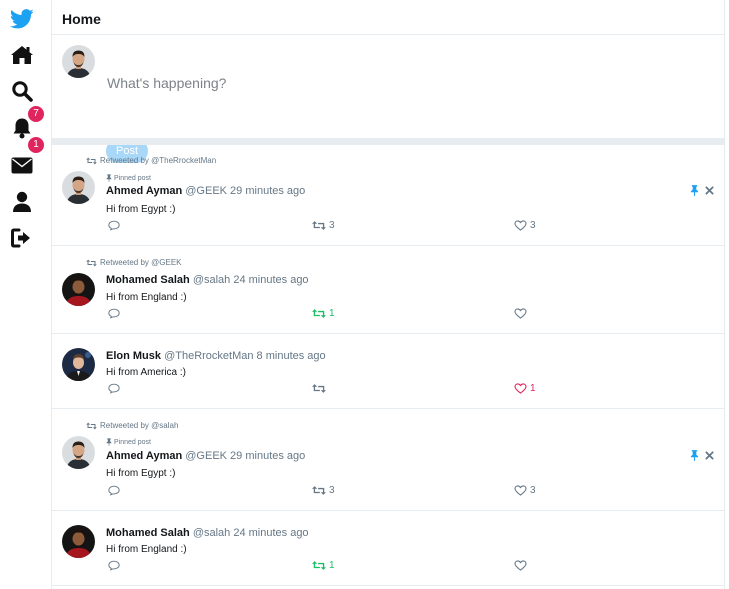  I want to click on retweeted-by-label: Retweeted by @salah, so click(139, 425).